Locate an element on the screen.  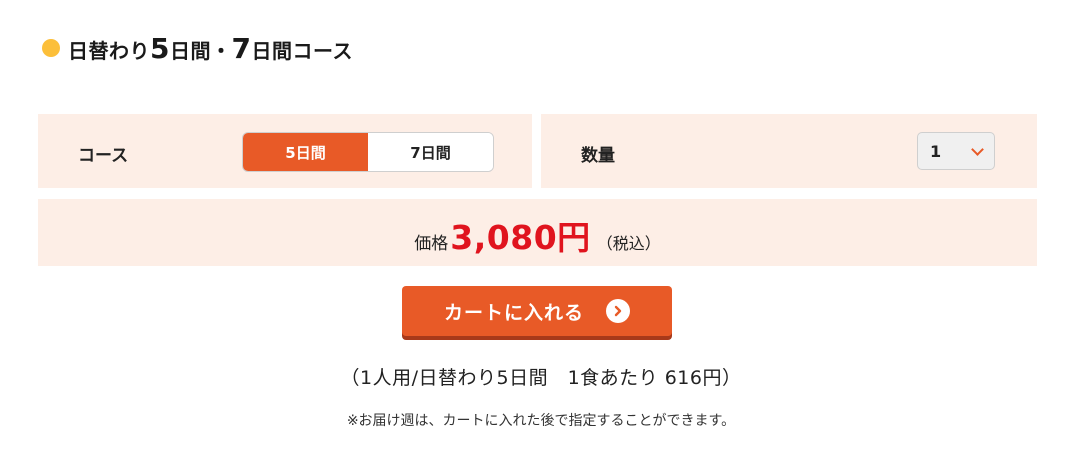
per-meal-note: （1人用/日替わり5日間 1食あたり 616円） is located at coordinates (541, 378).